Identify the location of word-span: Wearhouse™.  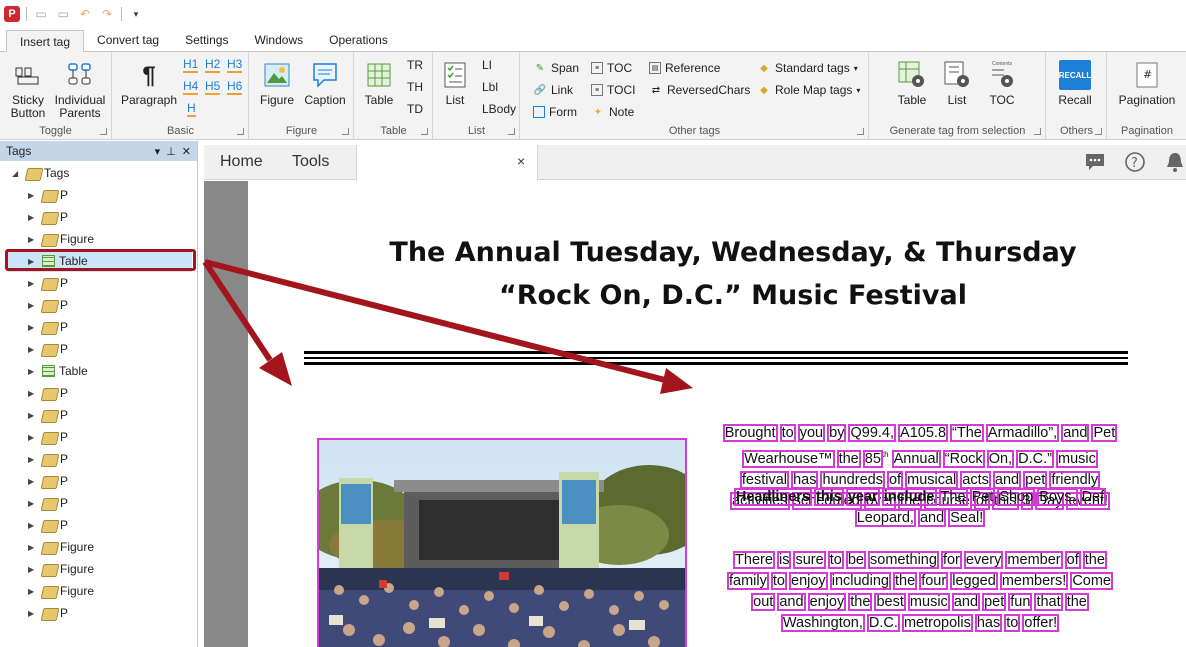
(788, 458).